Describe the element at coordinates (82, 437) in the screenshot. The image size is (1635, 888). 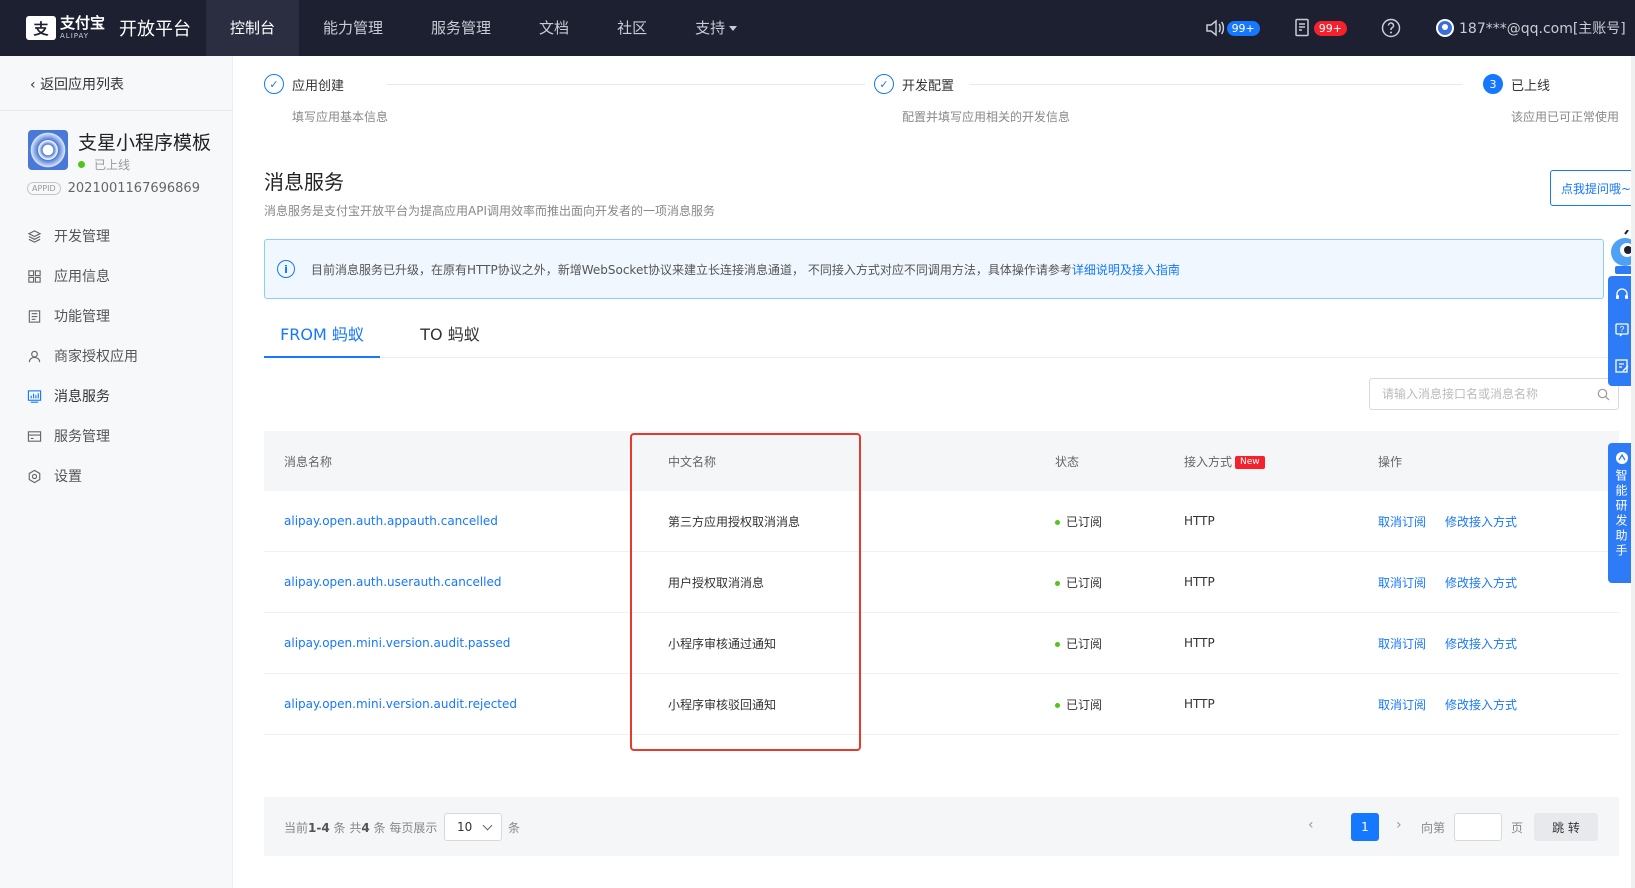
I see `sidebar-item-label: 服务管理` at that location.